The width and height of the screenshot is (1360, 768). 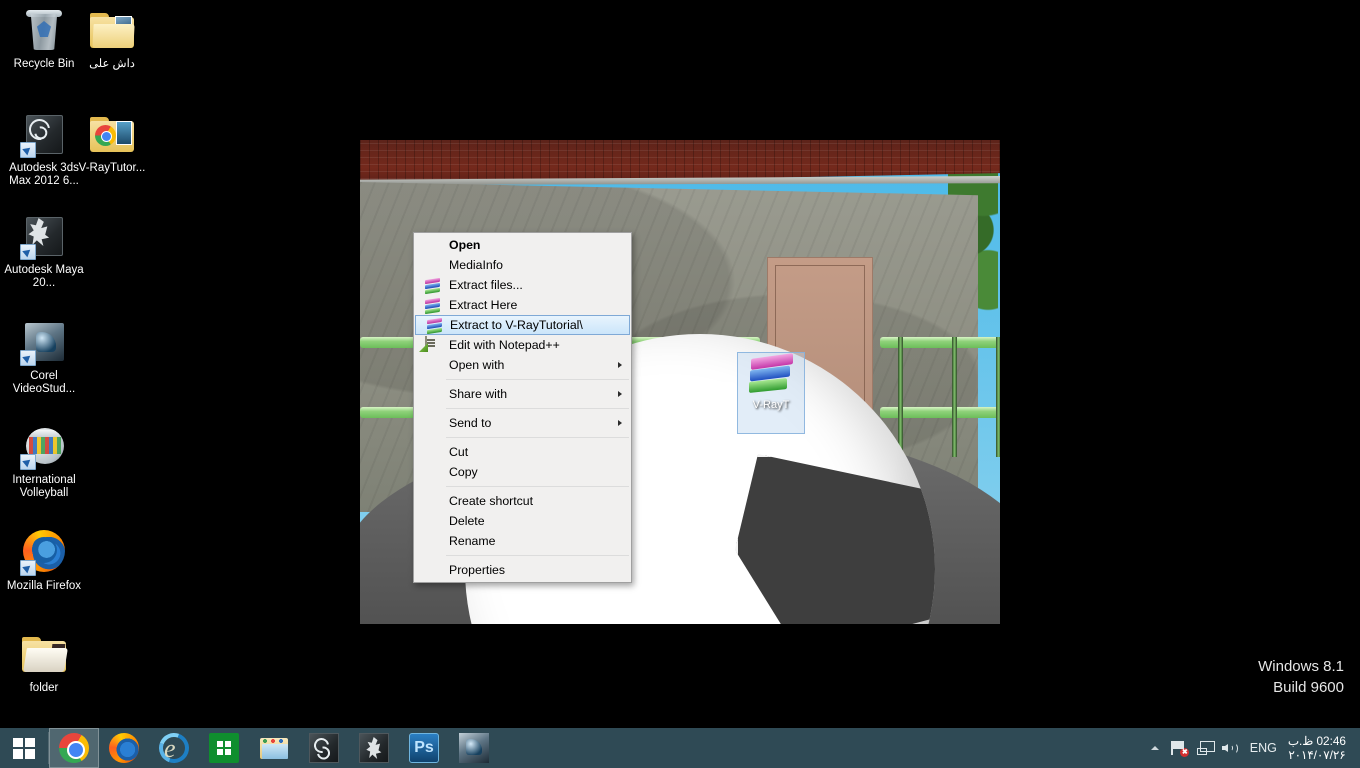 I want to click on taskbar-item-internet-explorer, so click(x=174, y=748).